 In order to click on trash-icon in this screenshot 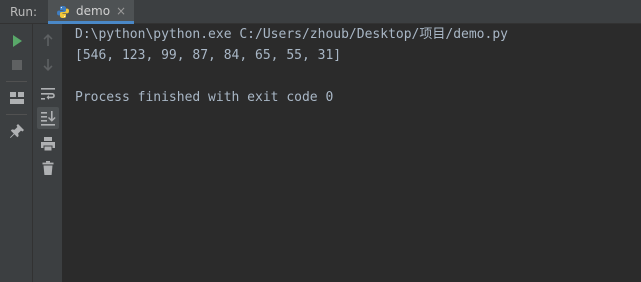, I will do `click(48, 168)`.